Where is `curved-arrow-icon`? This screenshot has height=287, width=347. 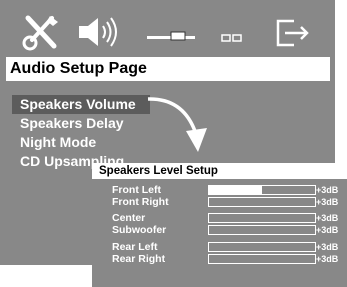 curved-arrow-icon is located at coordinates (177, 124).